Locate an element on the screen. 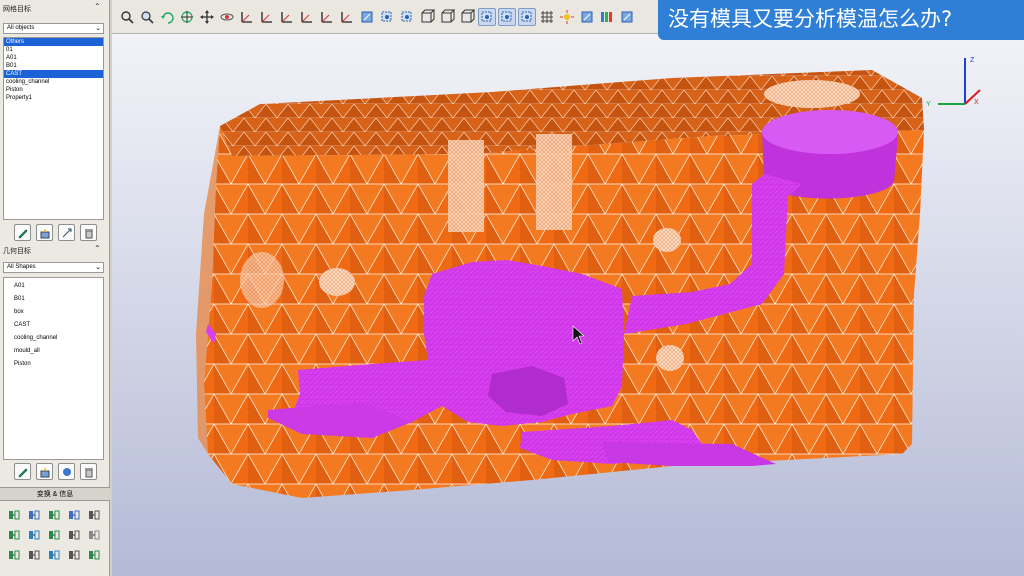  select-3-icon is located at coordinates (526, 16).